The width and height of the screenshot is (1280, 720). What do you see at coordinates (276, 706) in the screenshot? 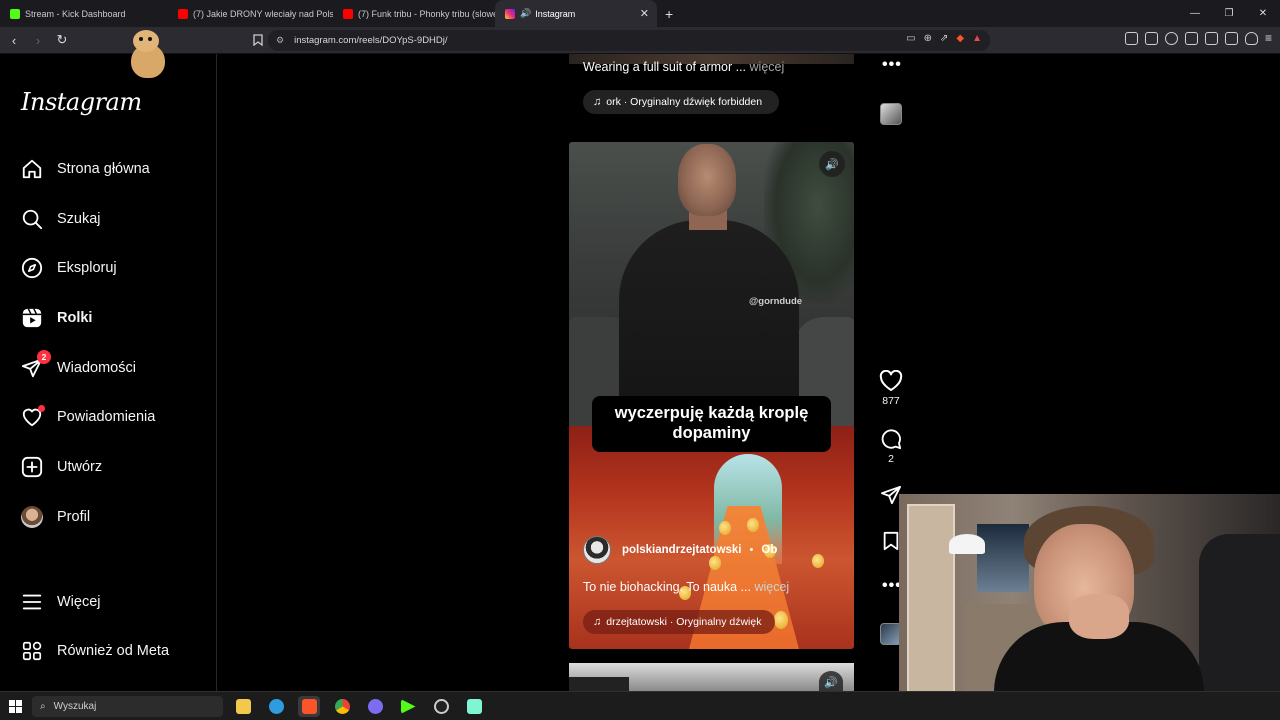
I see `edge-icon` at bounding box center [276, 706].